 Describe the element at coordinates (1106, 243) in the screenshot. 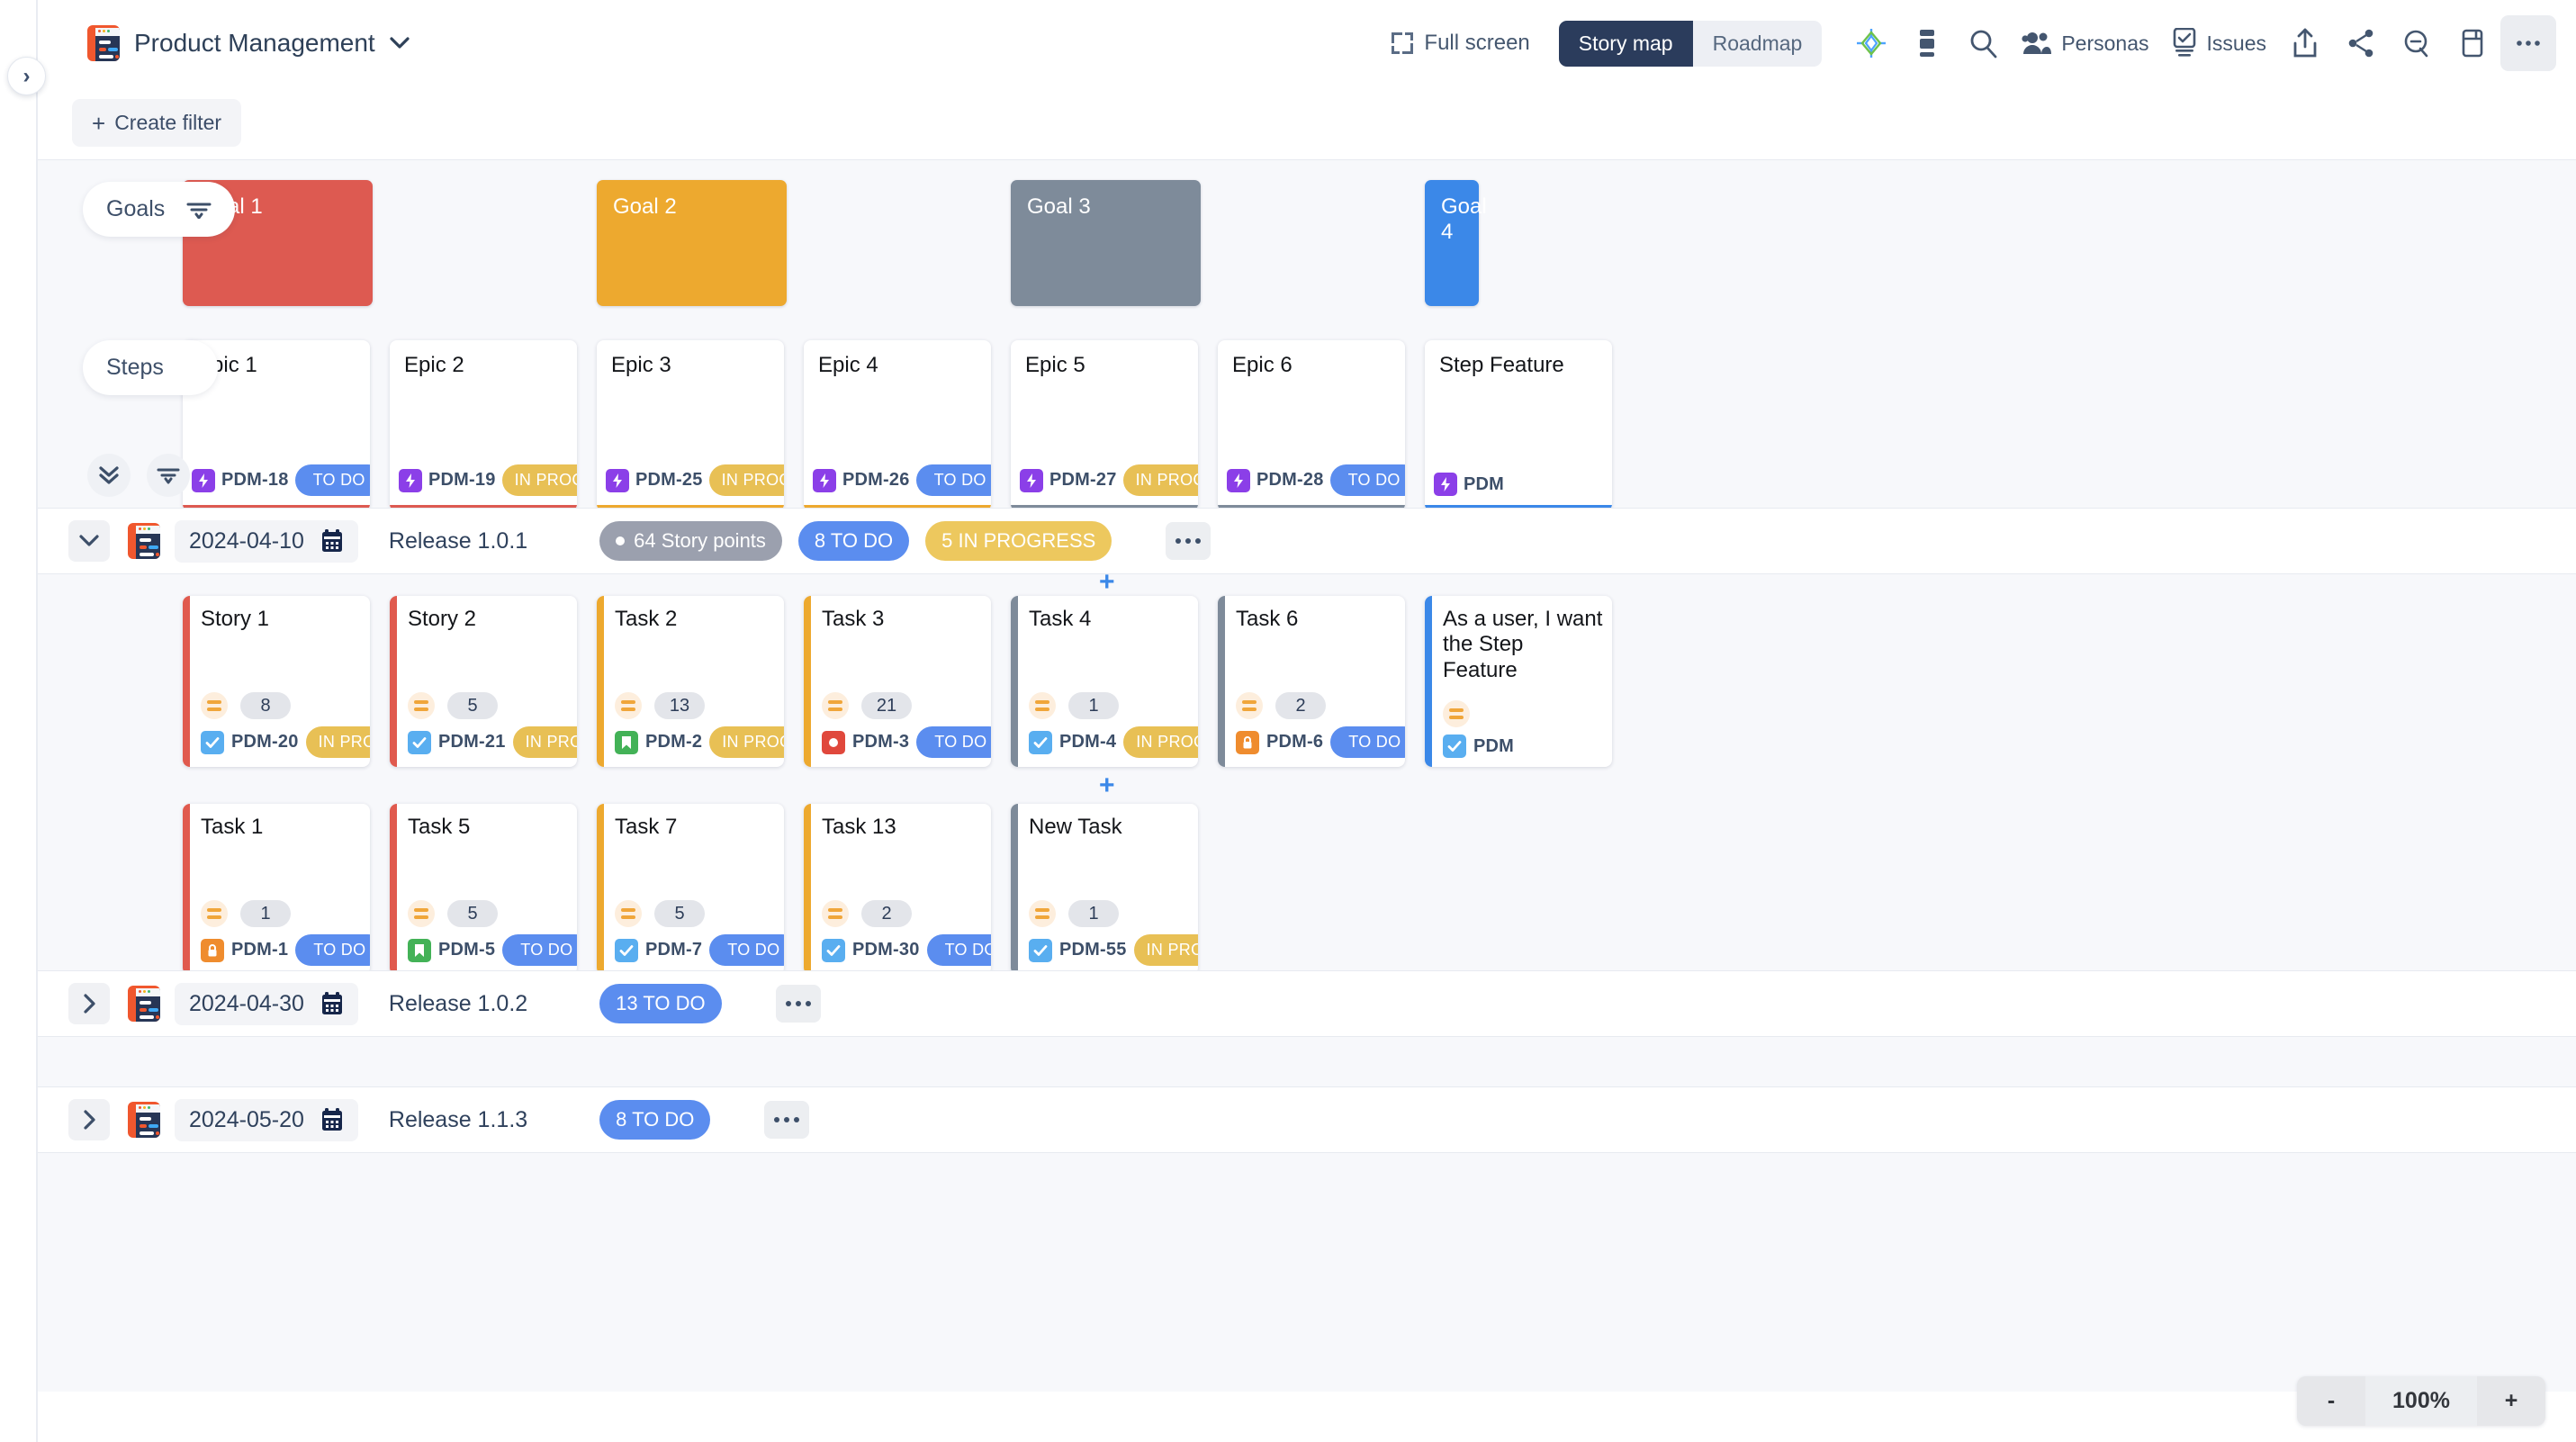

I see `goal-card: Goal 3` at that location.